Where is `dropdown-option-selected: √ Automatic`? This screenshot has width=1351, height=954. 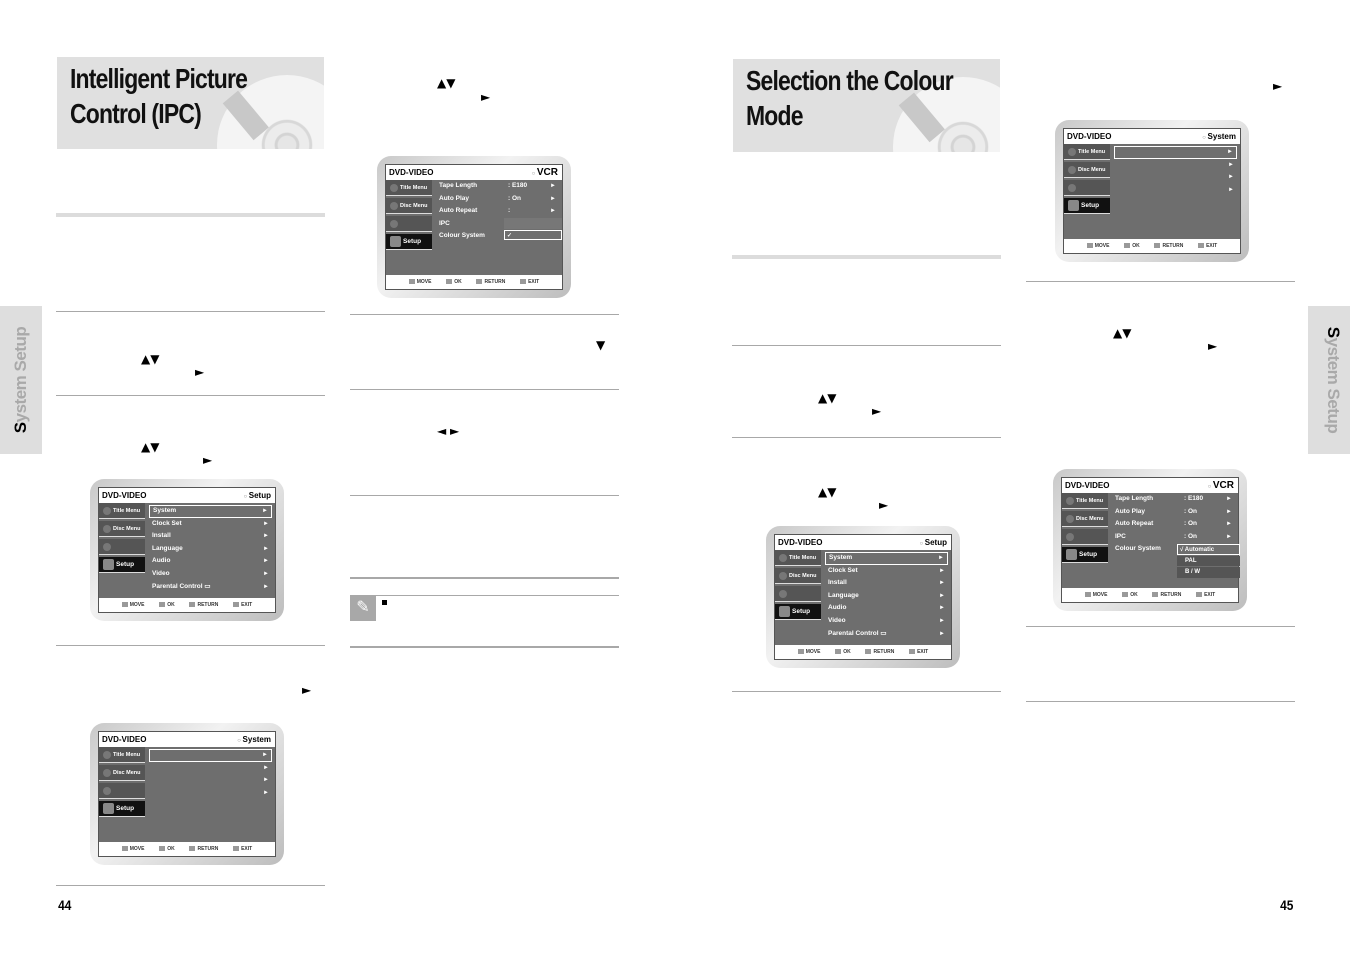 dropdown-option-selected: √ Automatic is located at coordinates (1208, 549).